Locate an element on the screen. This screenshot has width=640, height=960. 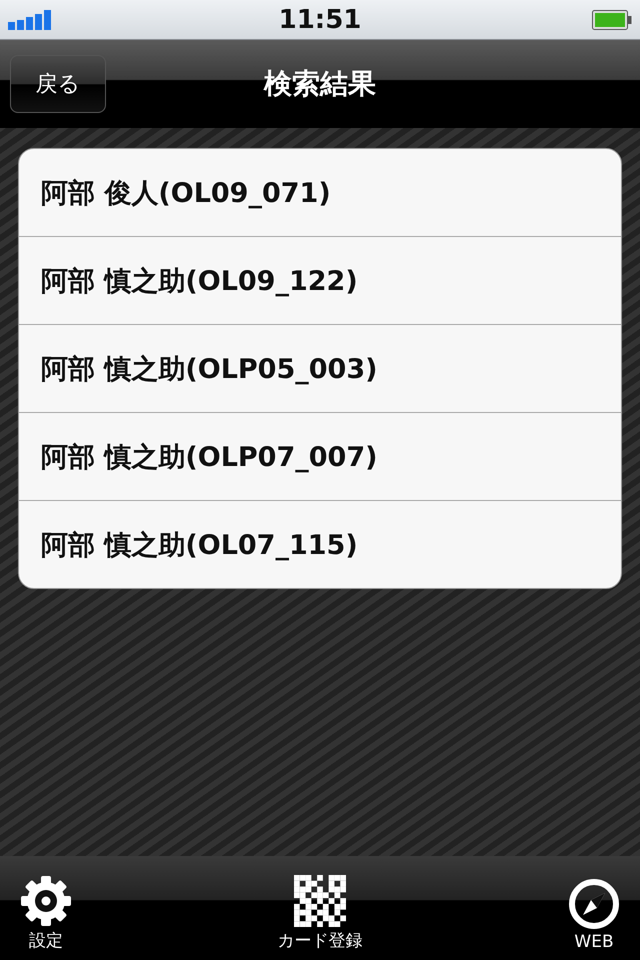
result-row: 阿部 俊人(OL09_071) is located at coordinates (320, 192).